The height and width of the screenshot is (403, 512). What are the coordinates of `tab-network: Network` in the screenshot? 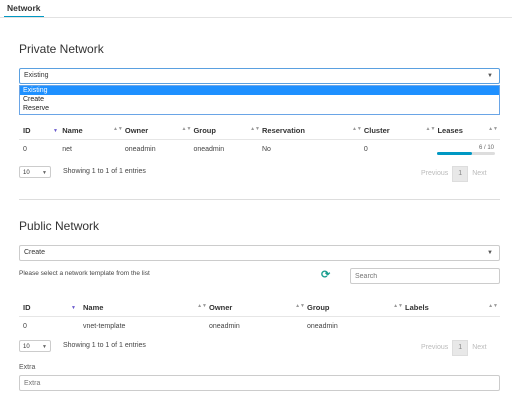 It's located at (24, 9).